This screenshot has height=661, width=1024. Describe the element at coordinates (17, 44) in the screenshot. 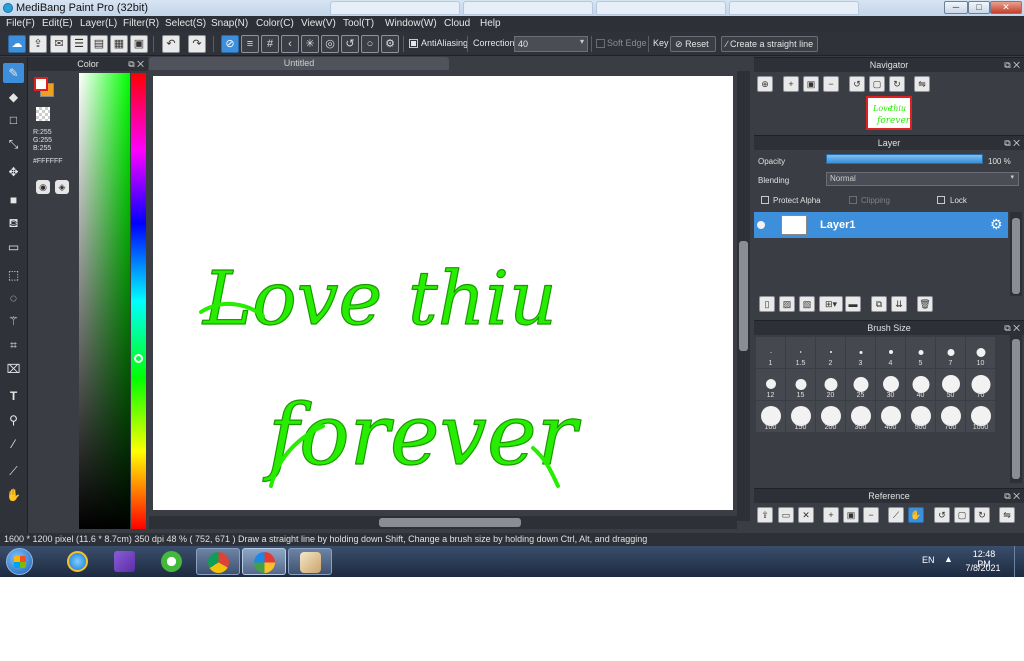

I see `cloud-icon: ☁` at that location.